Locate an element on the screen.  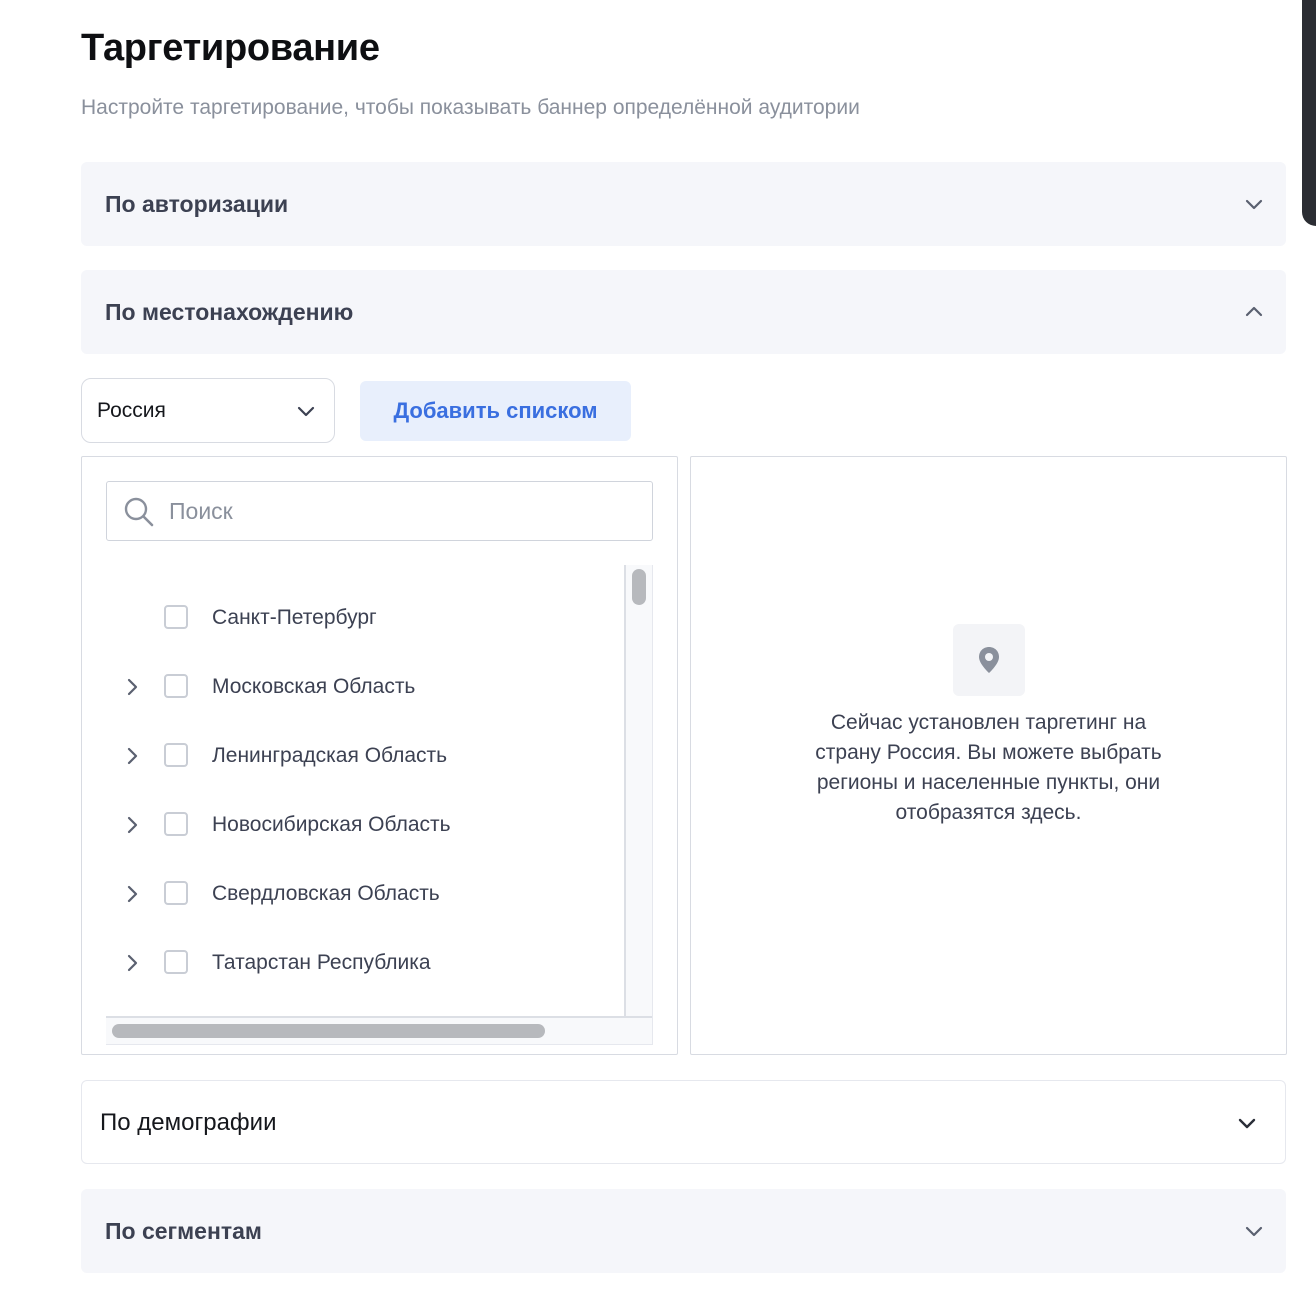
vertical-scrollbar-thumb is located at coordinates (639, 587).